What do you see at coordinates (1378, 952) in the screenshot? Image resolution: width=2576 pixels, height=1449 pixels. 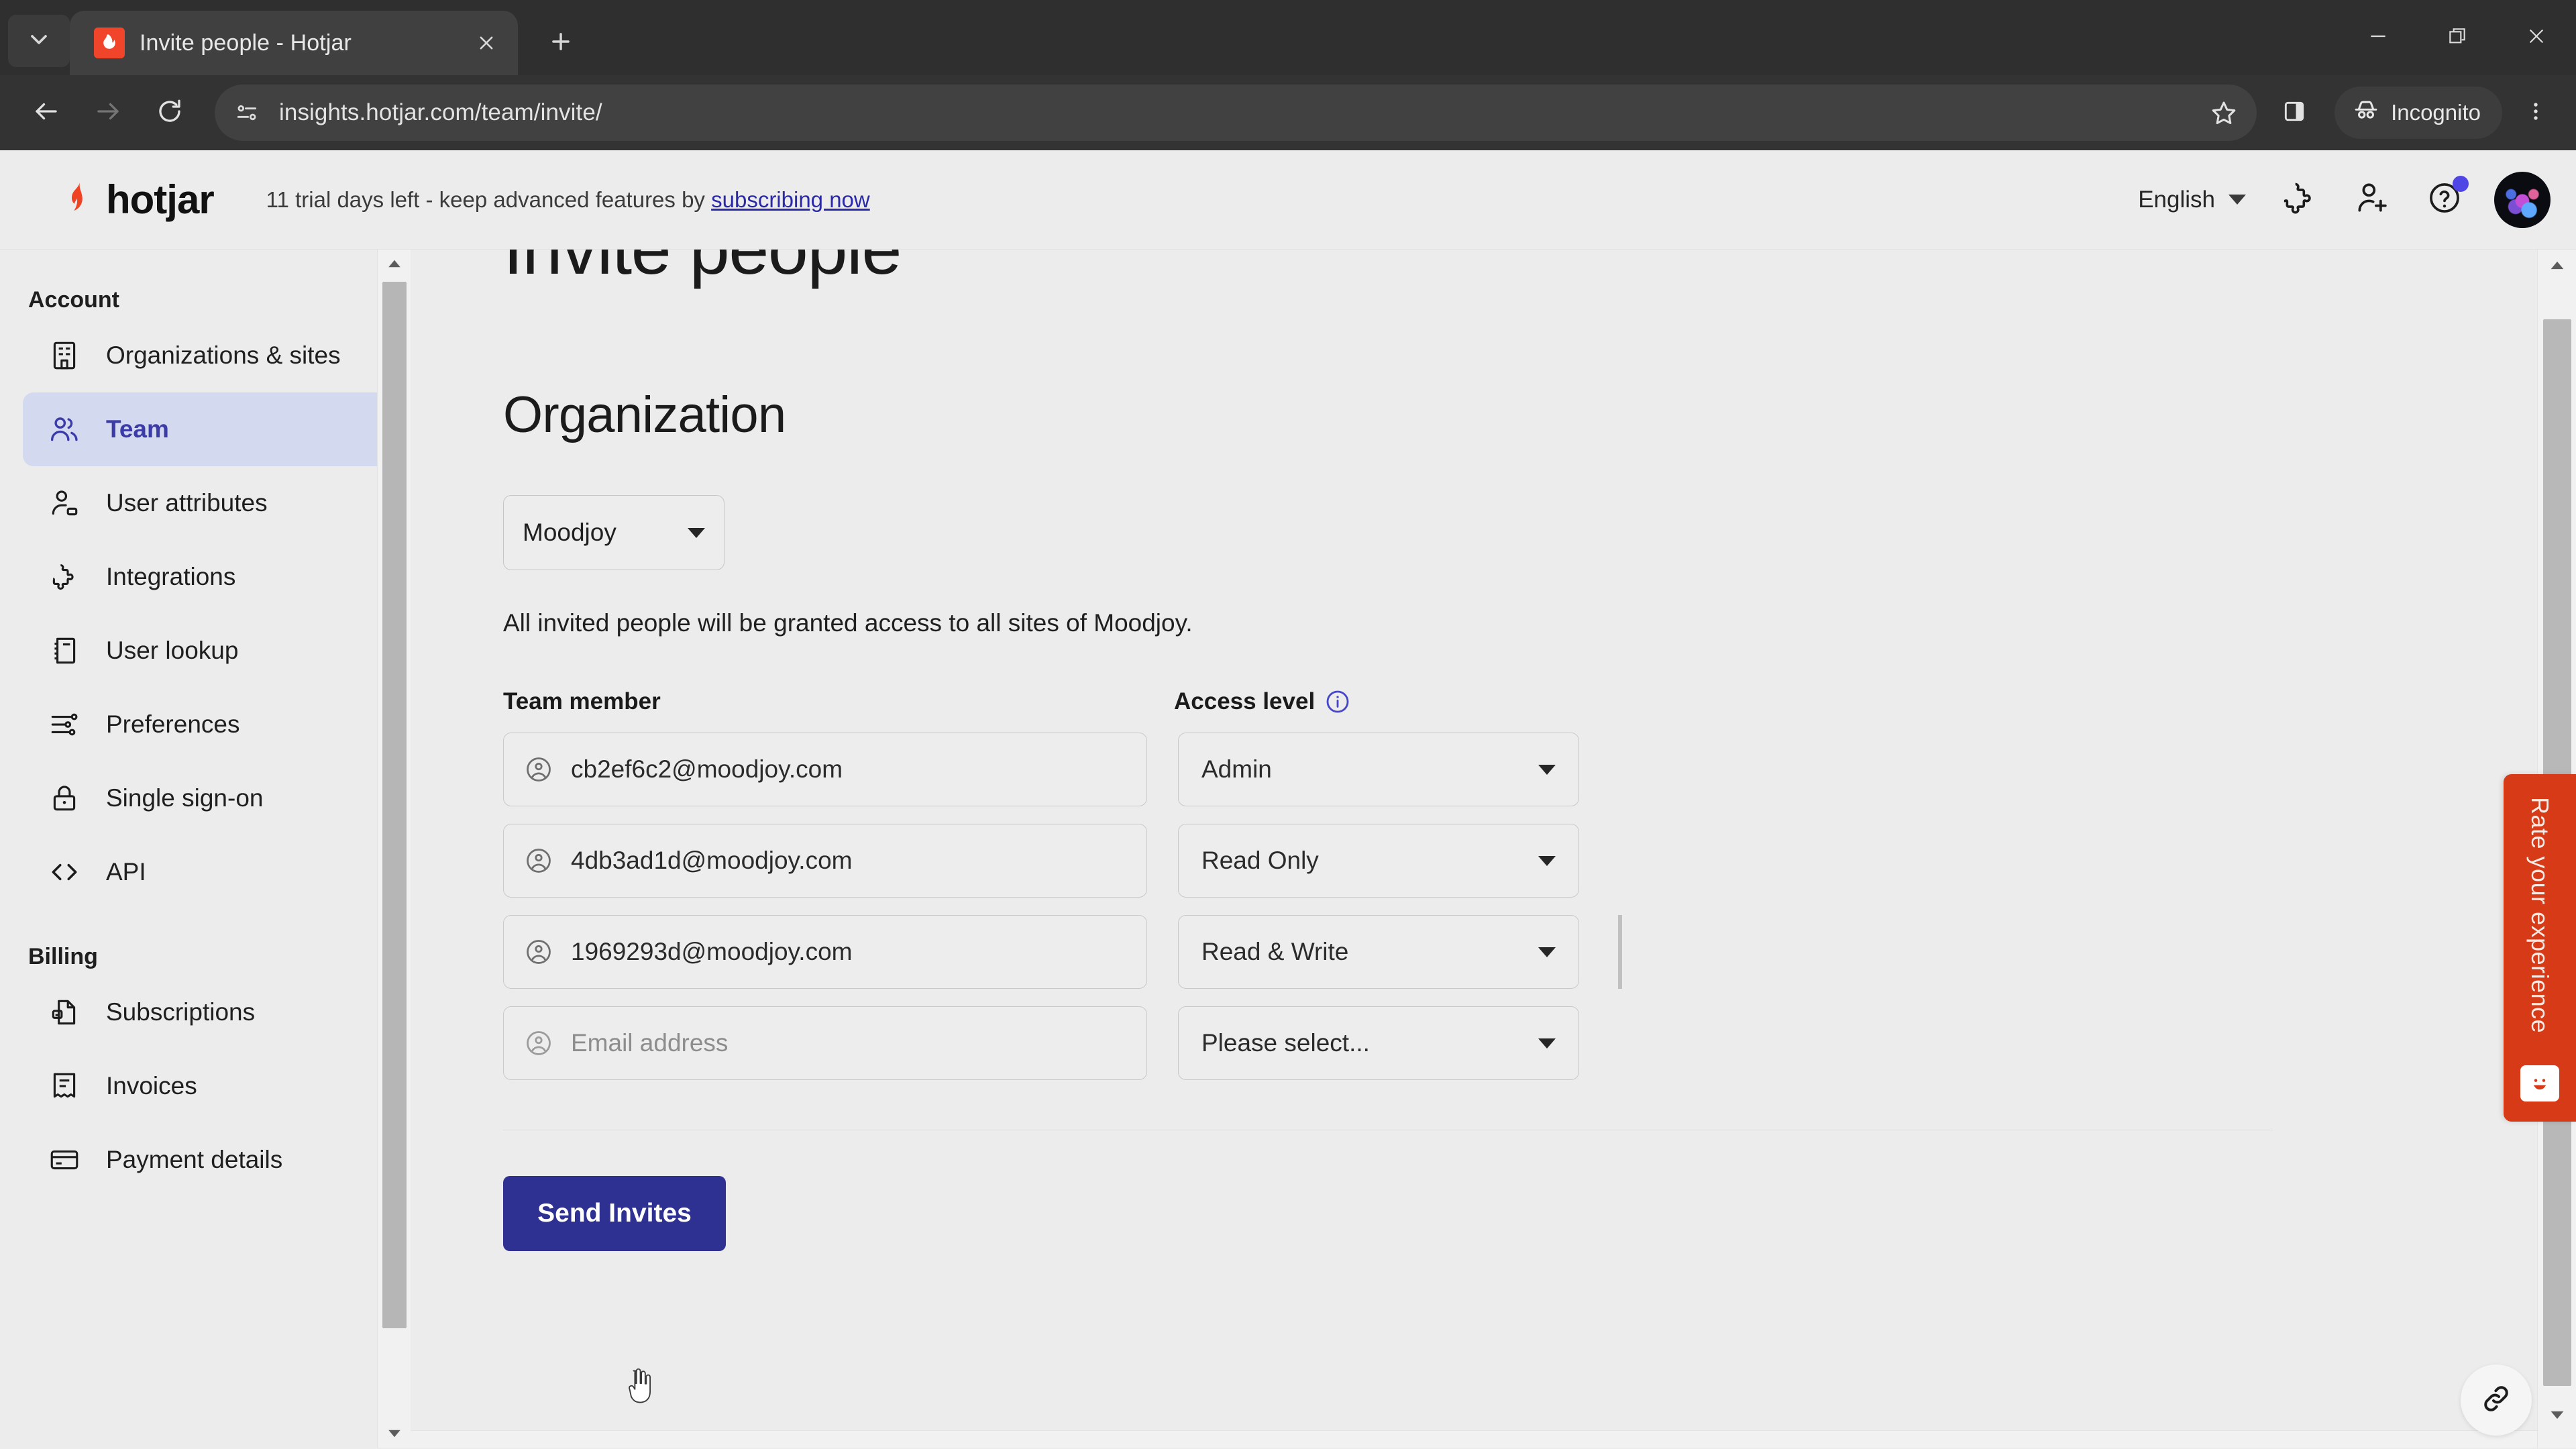 I see `access-level-select-3: Read & Write` at bounding box center [1378, 952].